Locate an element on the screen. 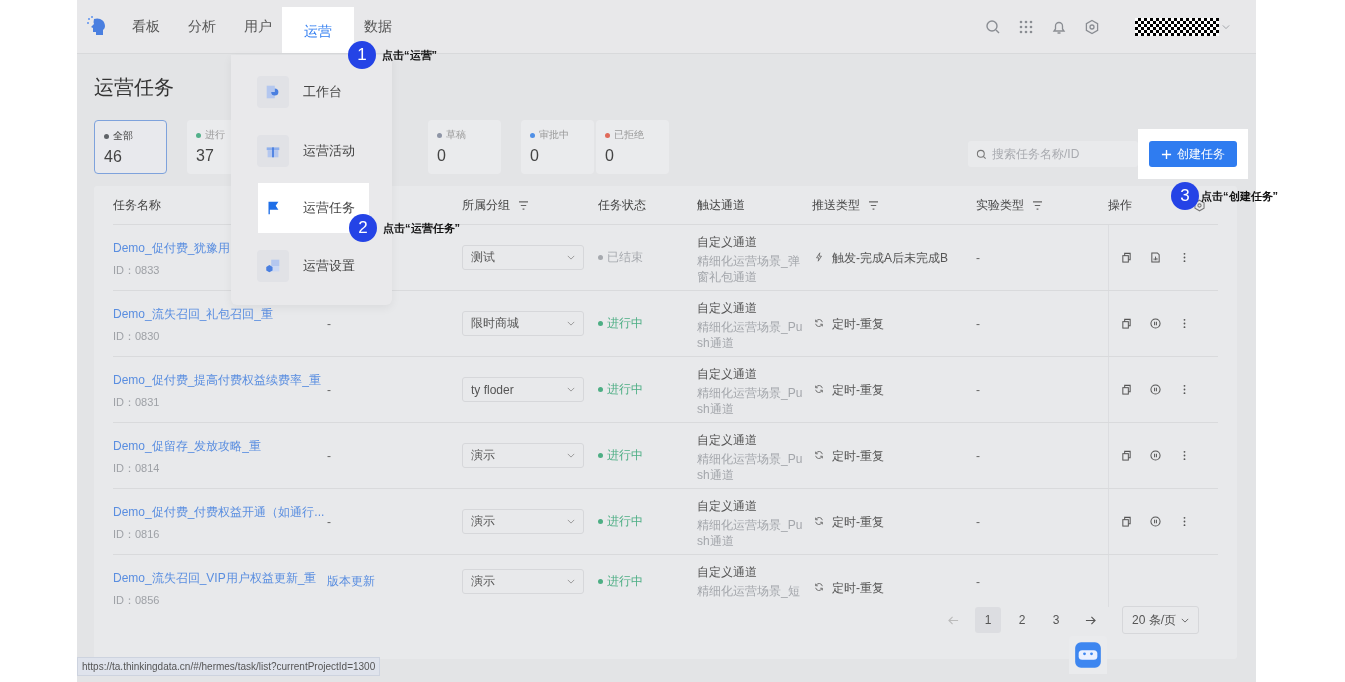 This screenshot has height=682, width=1345. push-type: 触发-完成A后未完成B is located at coordinates (890, 258).